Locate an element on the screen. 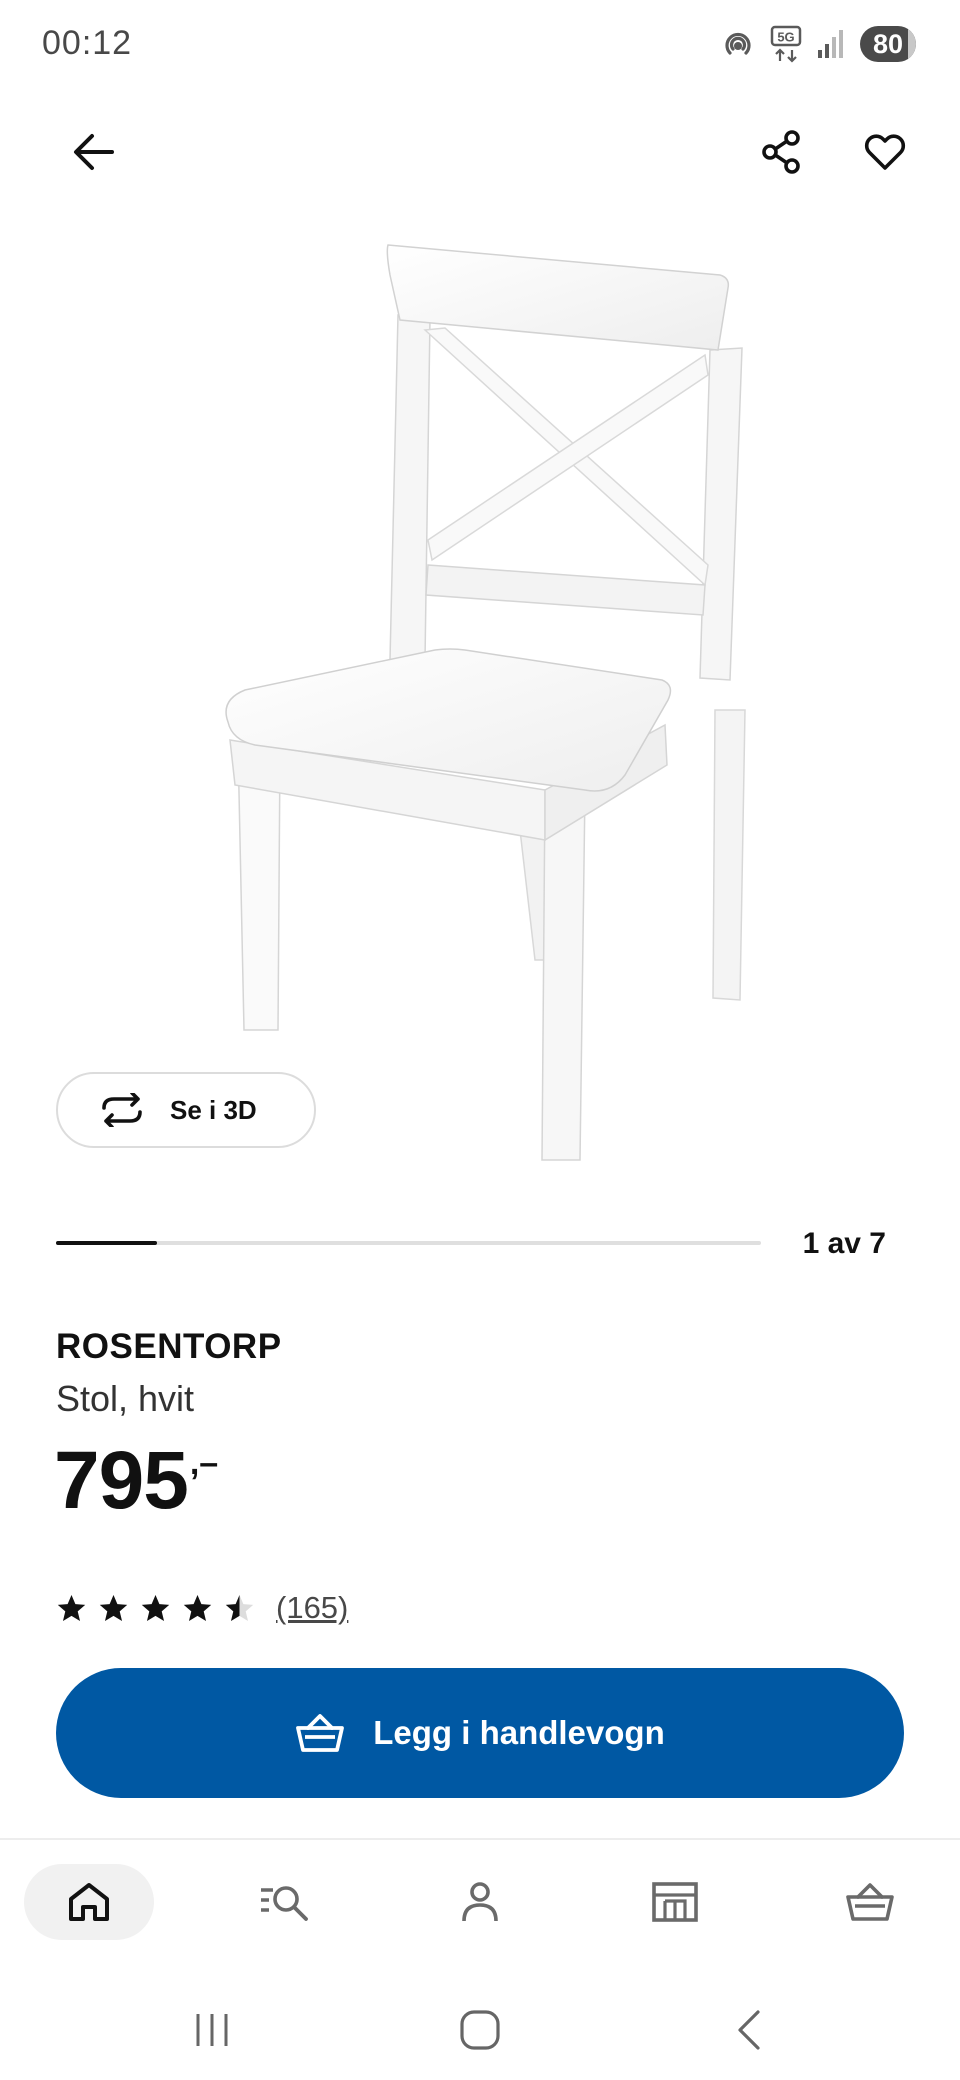 This screenshot has height=2080, width=960. nav-search is located at coordinates (285, 1902).